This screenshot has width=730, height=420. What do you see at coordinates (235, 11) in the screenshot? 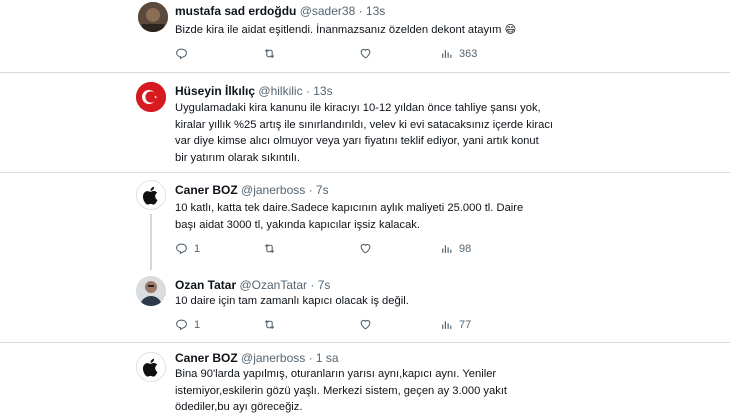
I see `author-name: mustafa sad erdoğdu` at bounding box center [235, 11].